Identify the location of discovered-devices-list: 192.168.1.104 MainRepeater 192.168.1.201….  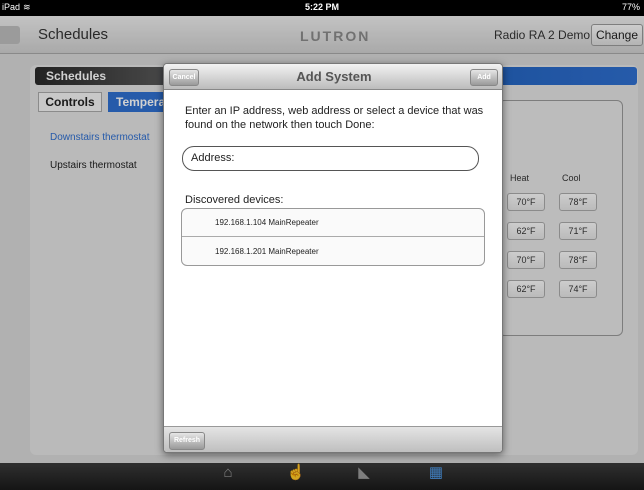
(333, 237).